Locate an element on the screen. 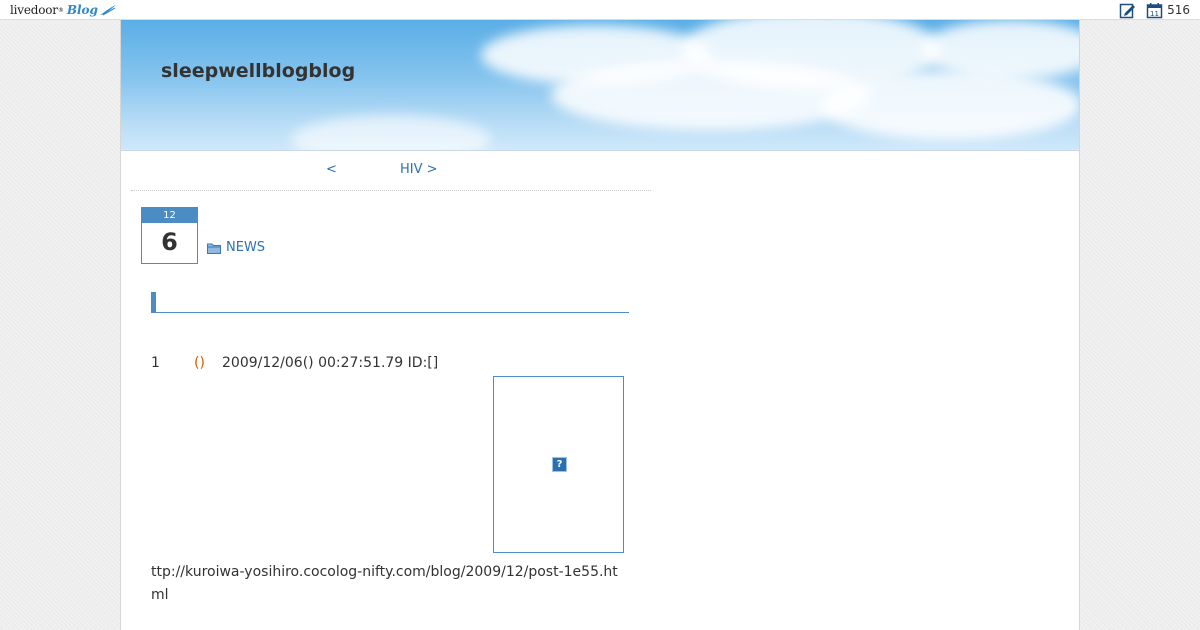 The image size is (1200, 630). global-toolbar: livedoor ® Blog 11 516 is located at coordinates (600, 10).